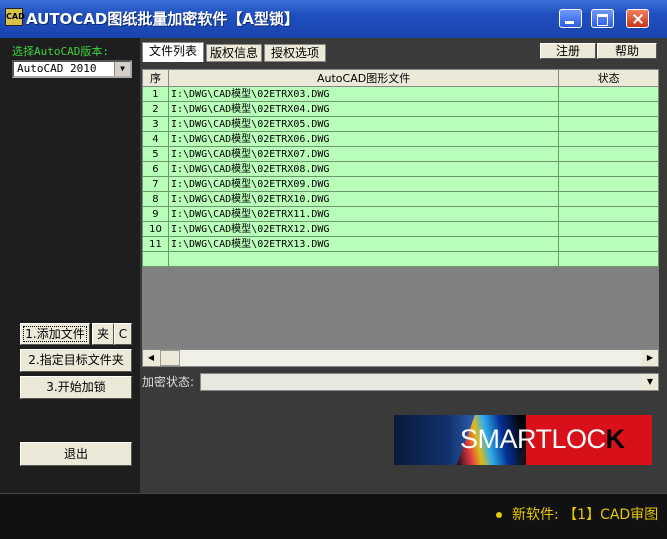 This screenshot has width=667, height=539. What do you see at coordinates (155, 169) in the screenshot?
I see `row-index: 6` at bounding box center [155, 169].